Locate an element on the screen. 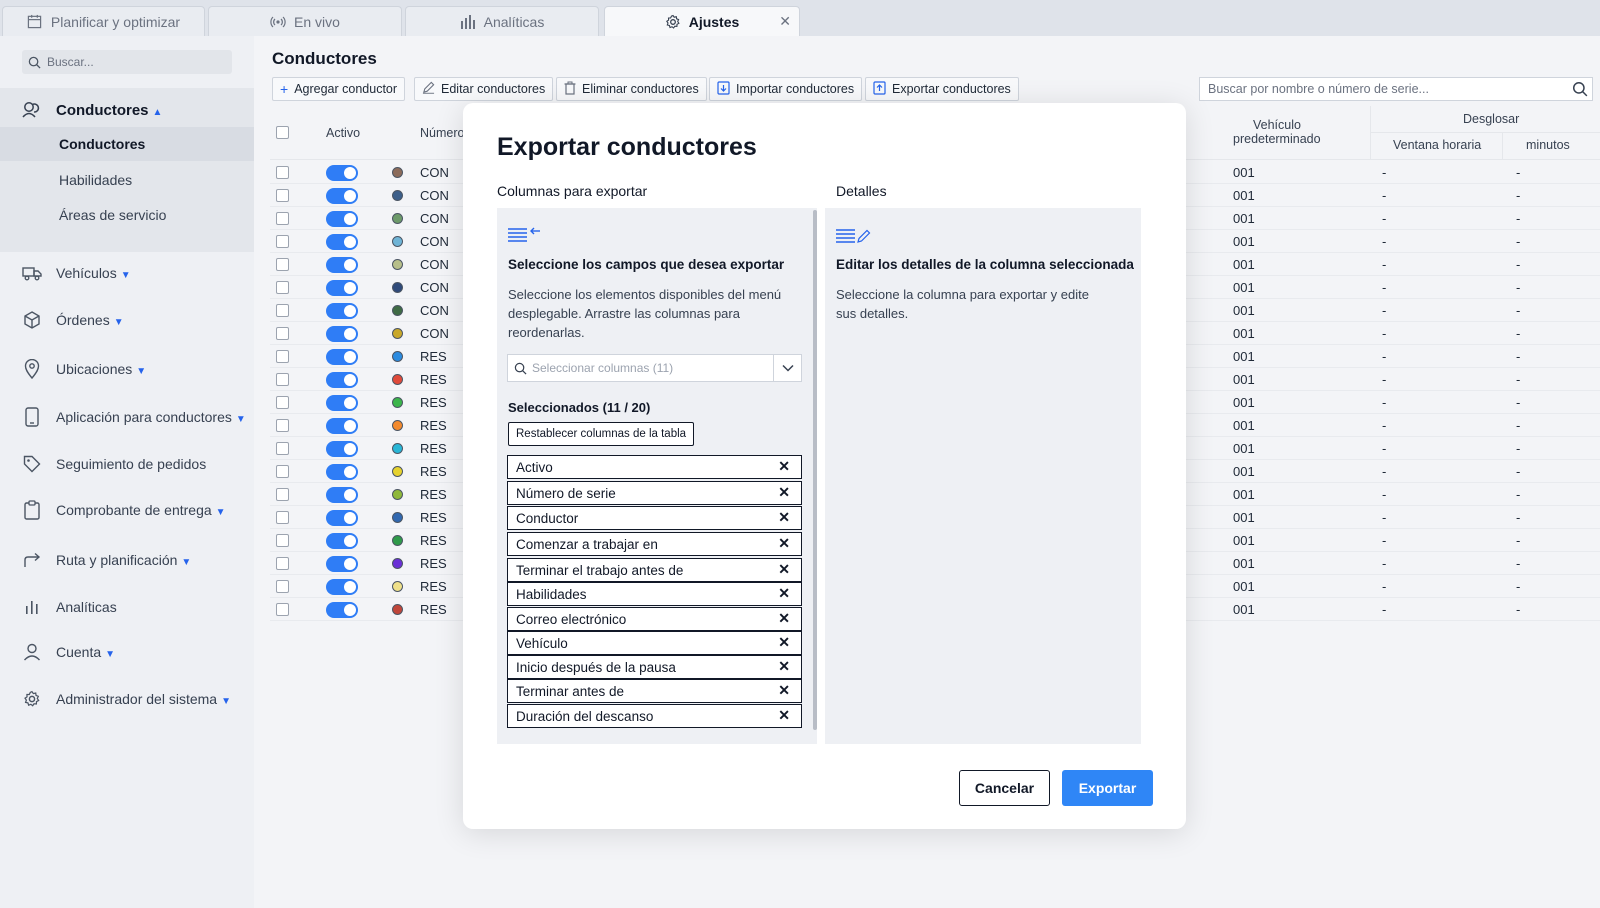  selected-column-chip: Número de serie ✕ is located at coordinates (654, 493).